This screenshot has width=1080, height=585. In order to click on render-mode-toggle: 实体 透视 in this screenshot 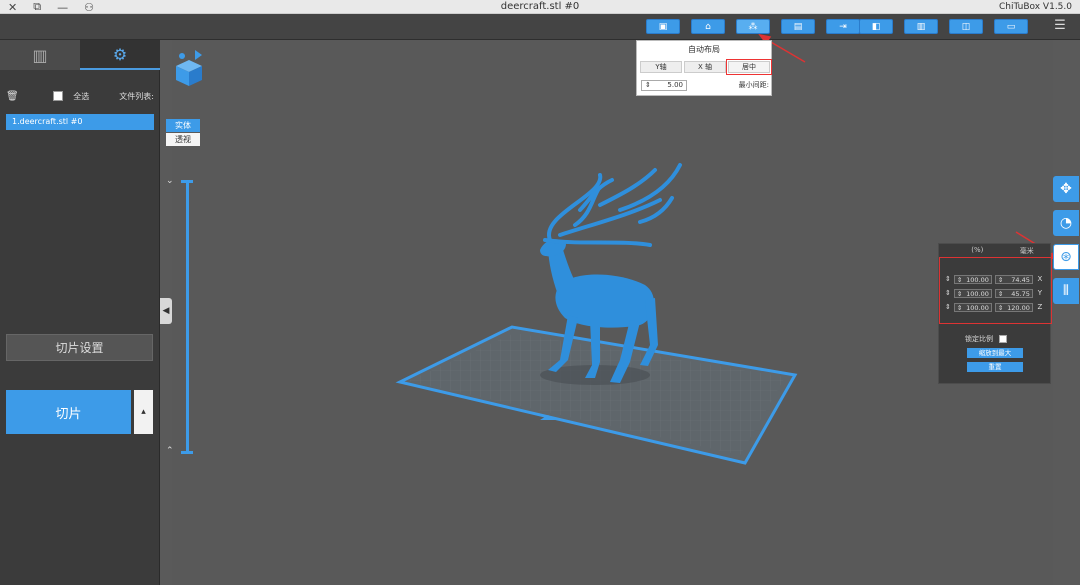, I will do `click(183, 132)`.